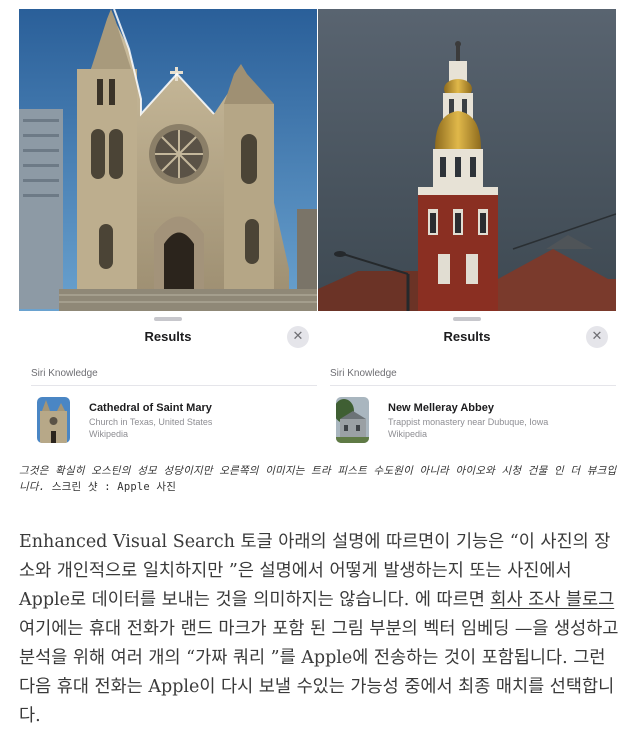  What do you see at coordinates (441, 408) in the screenshot?
I see `result-title: New Melleray Abbey` at bounding box center [441, 408].